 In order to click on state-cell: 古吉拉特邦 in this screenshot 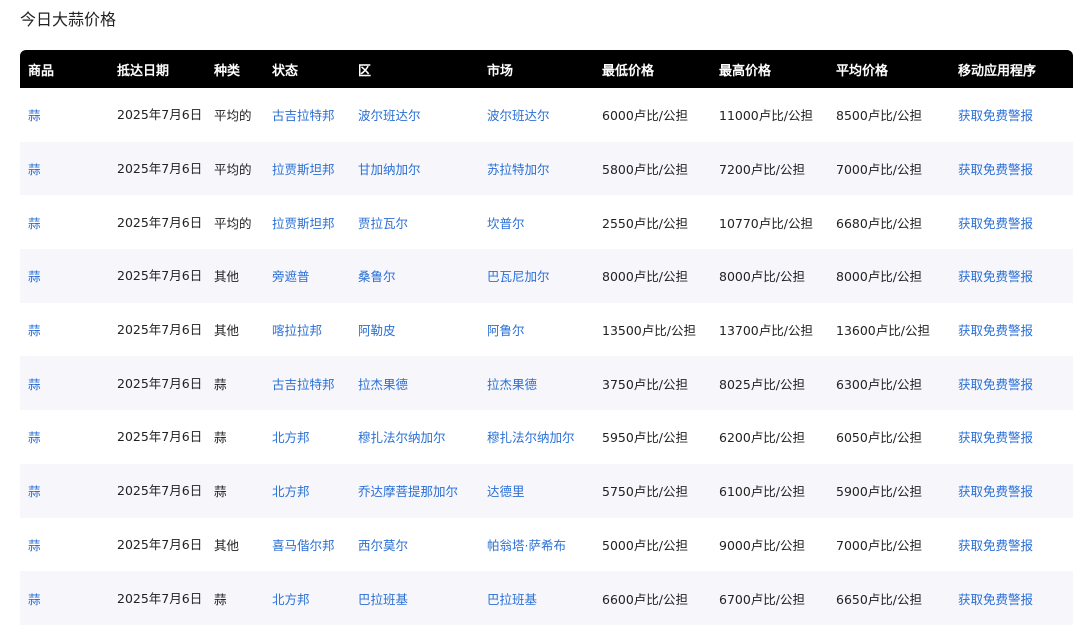, I will do `click(307, 115)`.